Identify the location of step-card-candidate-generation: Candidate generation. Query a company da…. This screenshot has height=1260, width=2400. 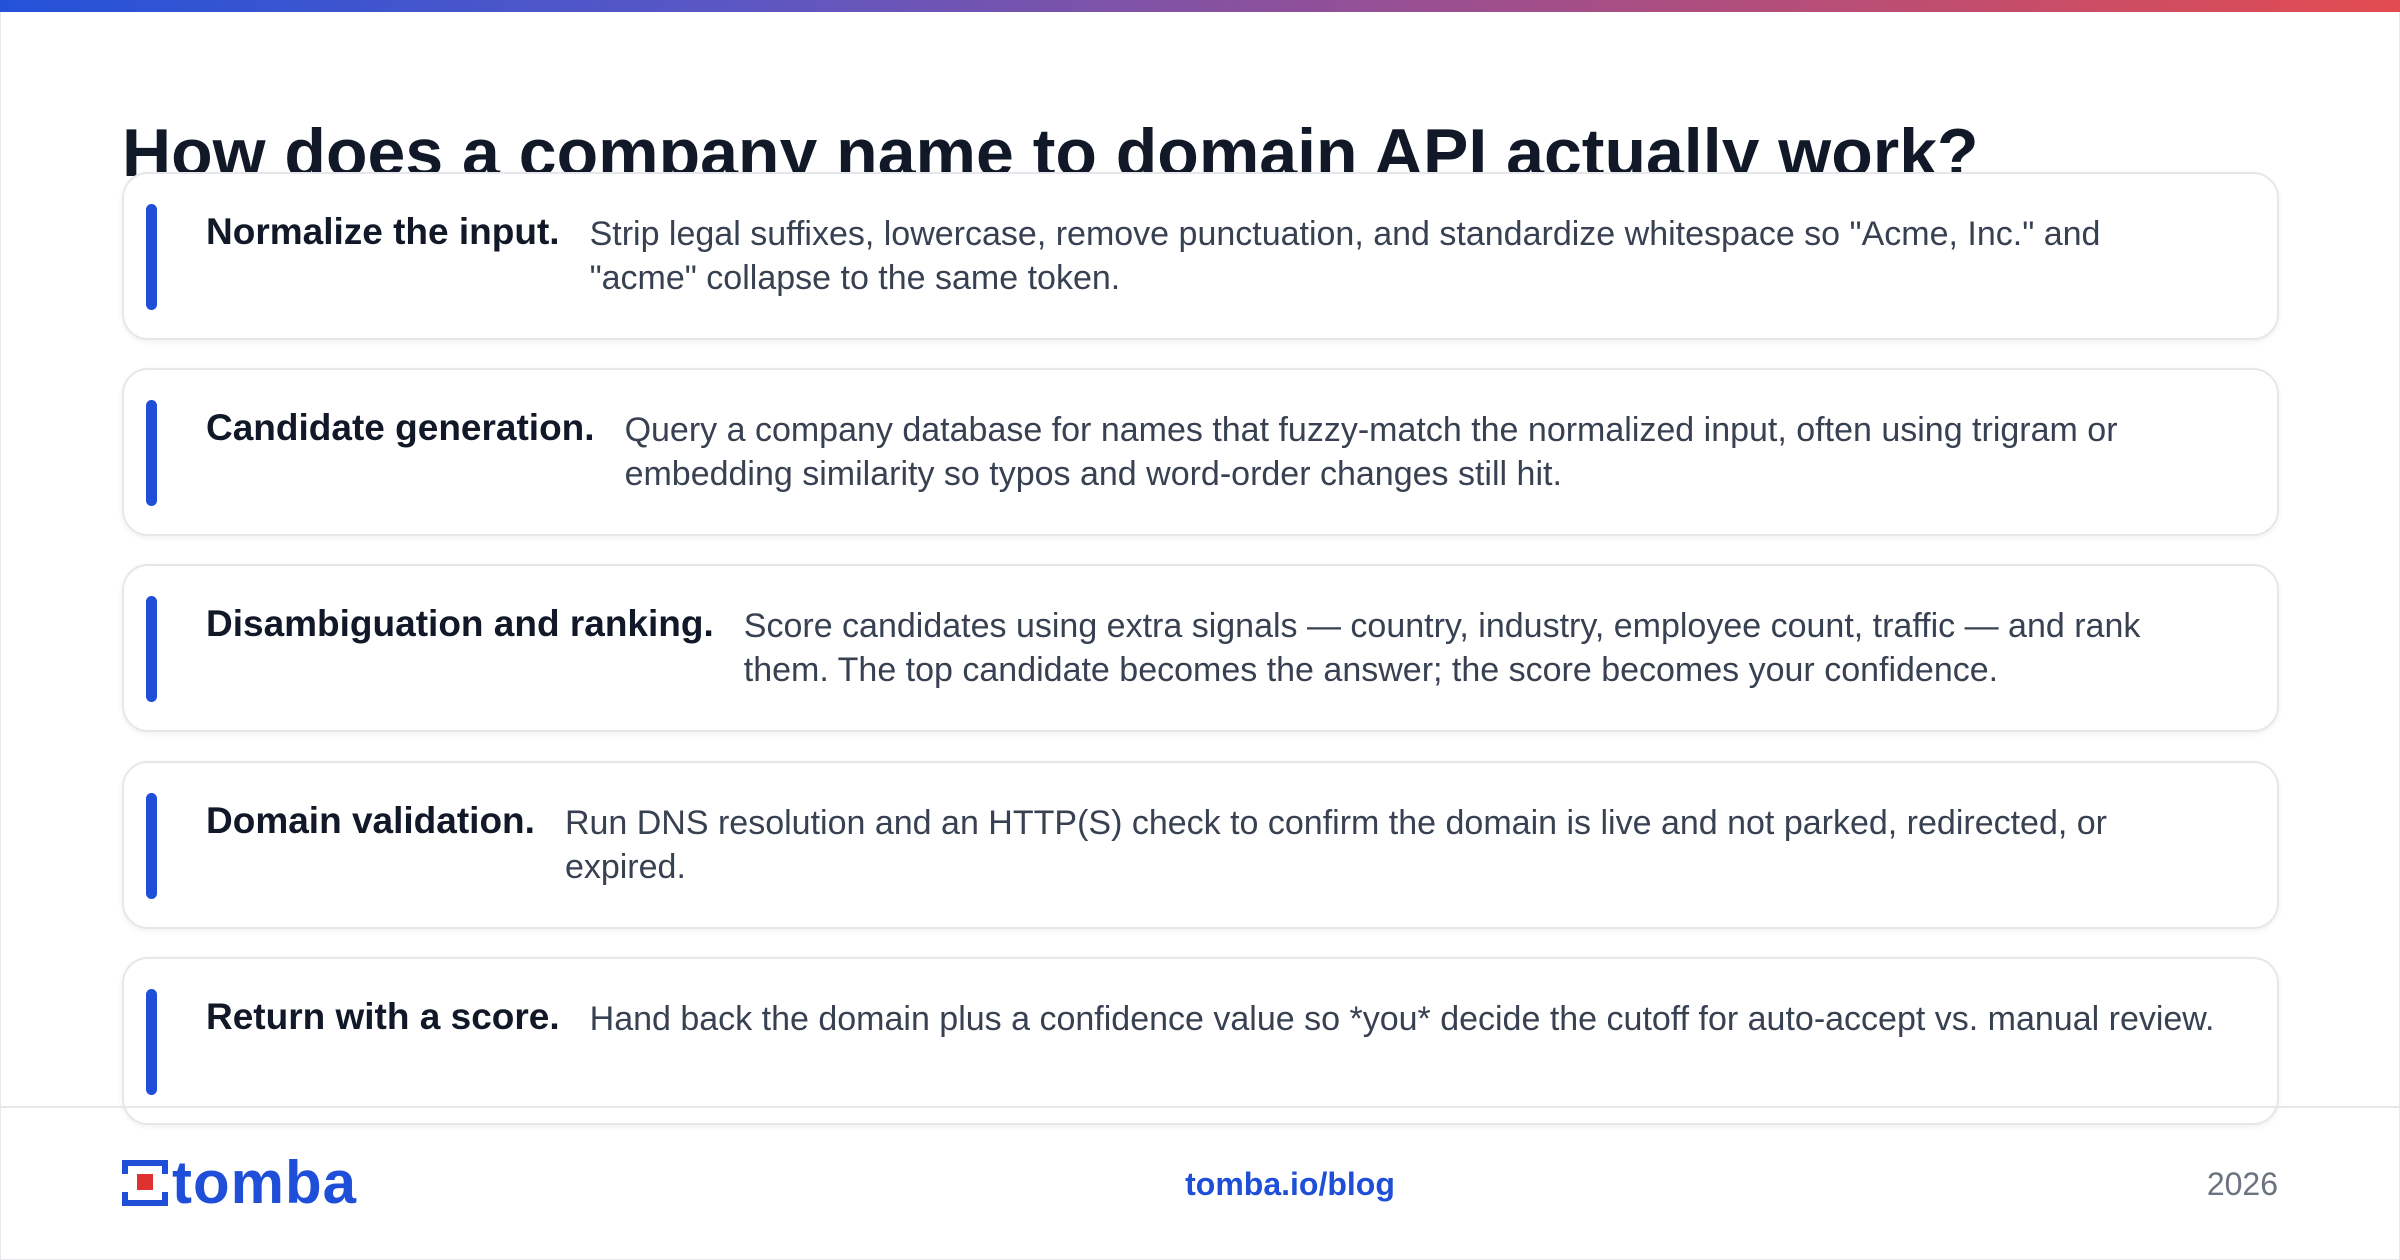
(1200, 452).